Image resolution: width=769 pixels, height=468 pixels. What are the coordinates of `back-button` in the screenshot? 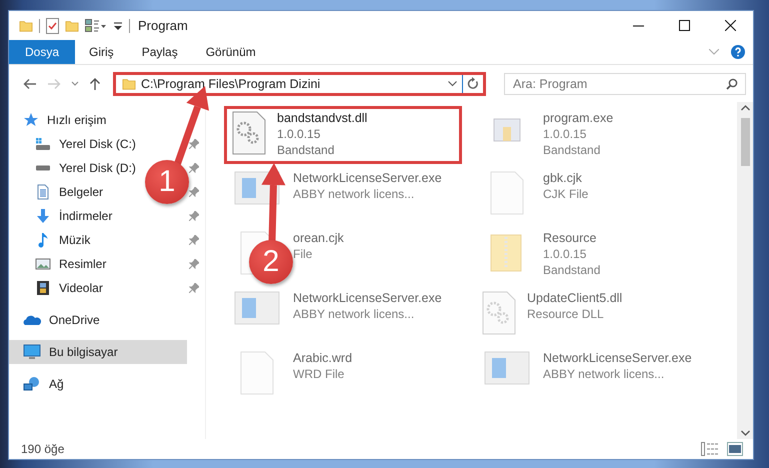 It's located at (30, 84).